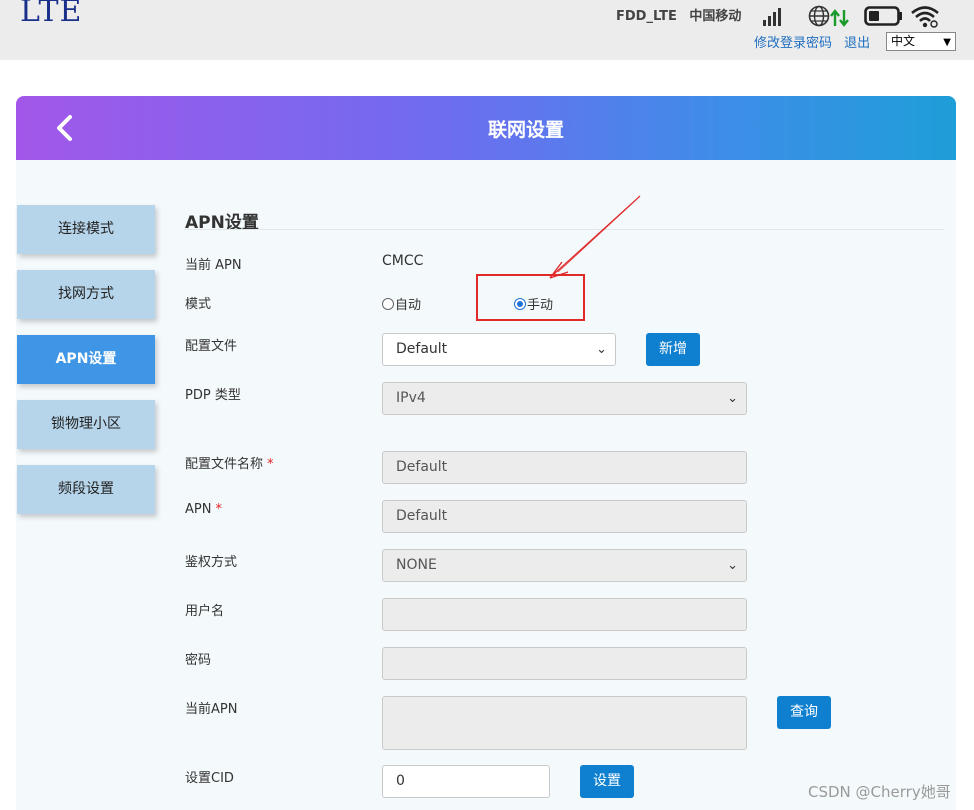  Describe the element at coordinates (564, 565) in the screenshot. I see `auth-select: NONE ⌄` at that location.